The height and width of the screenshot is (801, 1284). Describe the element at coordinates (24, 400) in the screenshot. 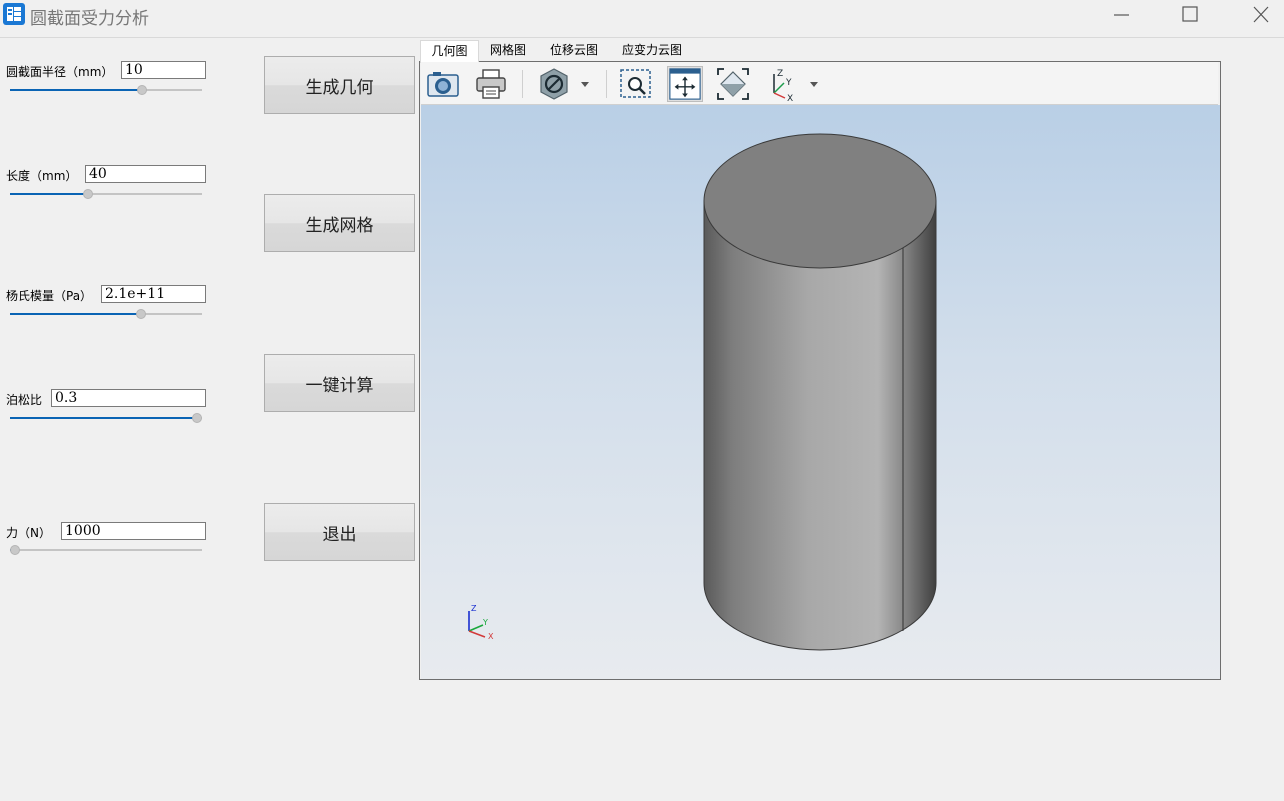

I see `poisson-ratio-label: 泊松比` at that location.